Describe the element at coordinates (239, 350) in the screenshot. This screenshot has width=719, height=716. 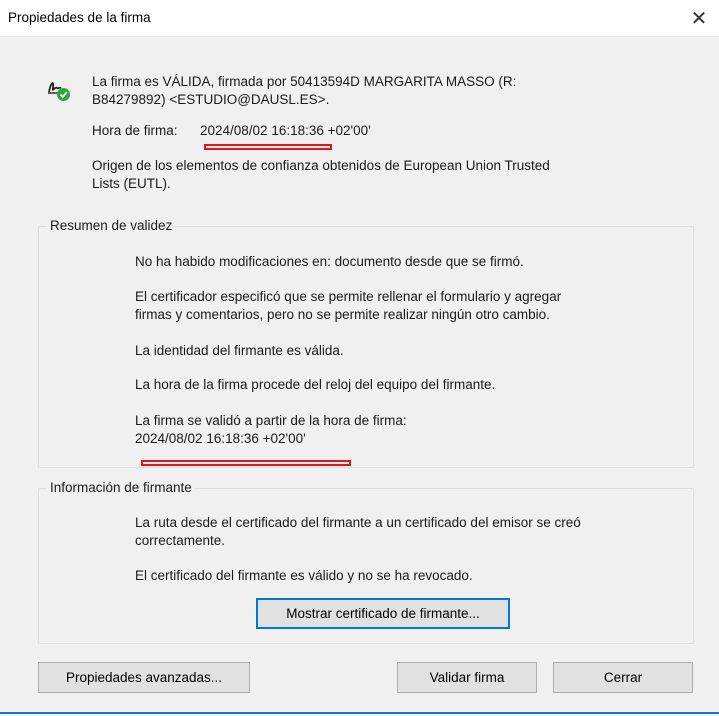
I see `validity-item: La identidad del firmante es válida.` at that location.